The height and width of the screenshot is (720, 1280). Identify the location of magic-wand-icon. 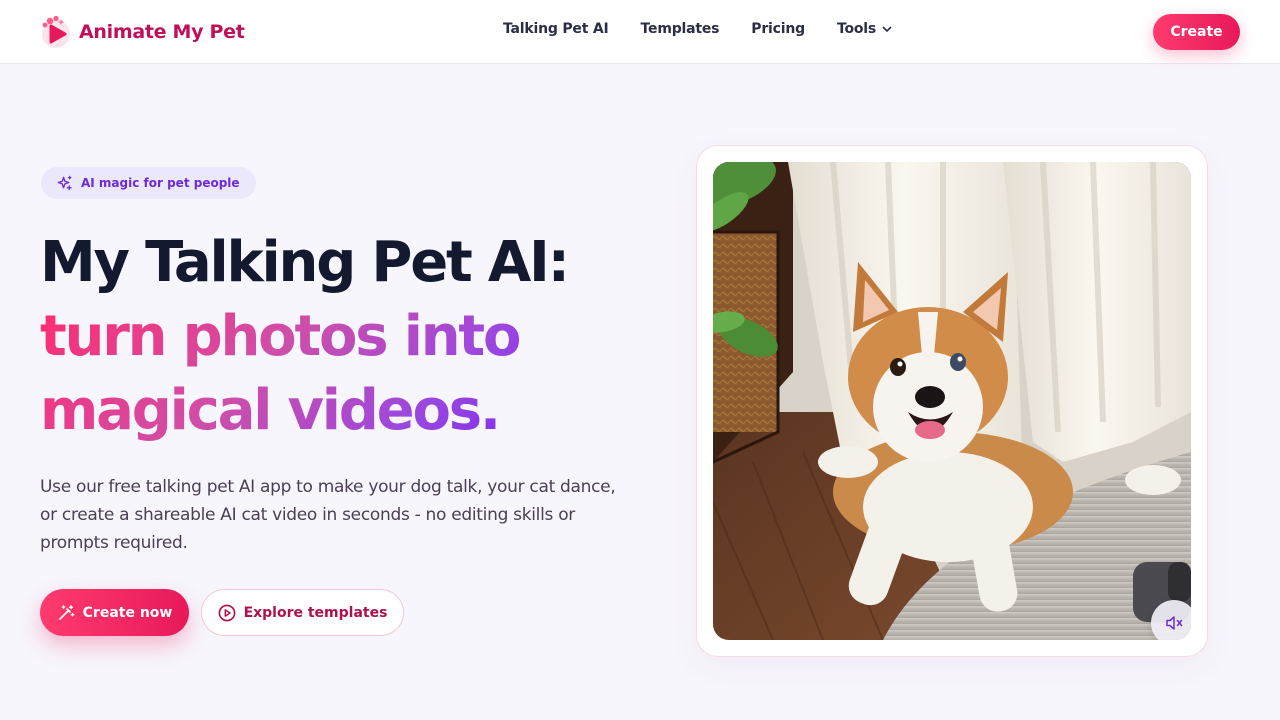
(66, 612).